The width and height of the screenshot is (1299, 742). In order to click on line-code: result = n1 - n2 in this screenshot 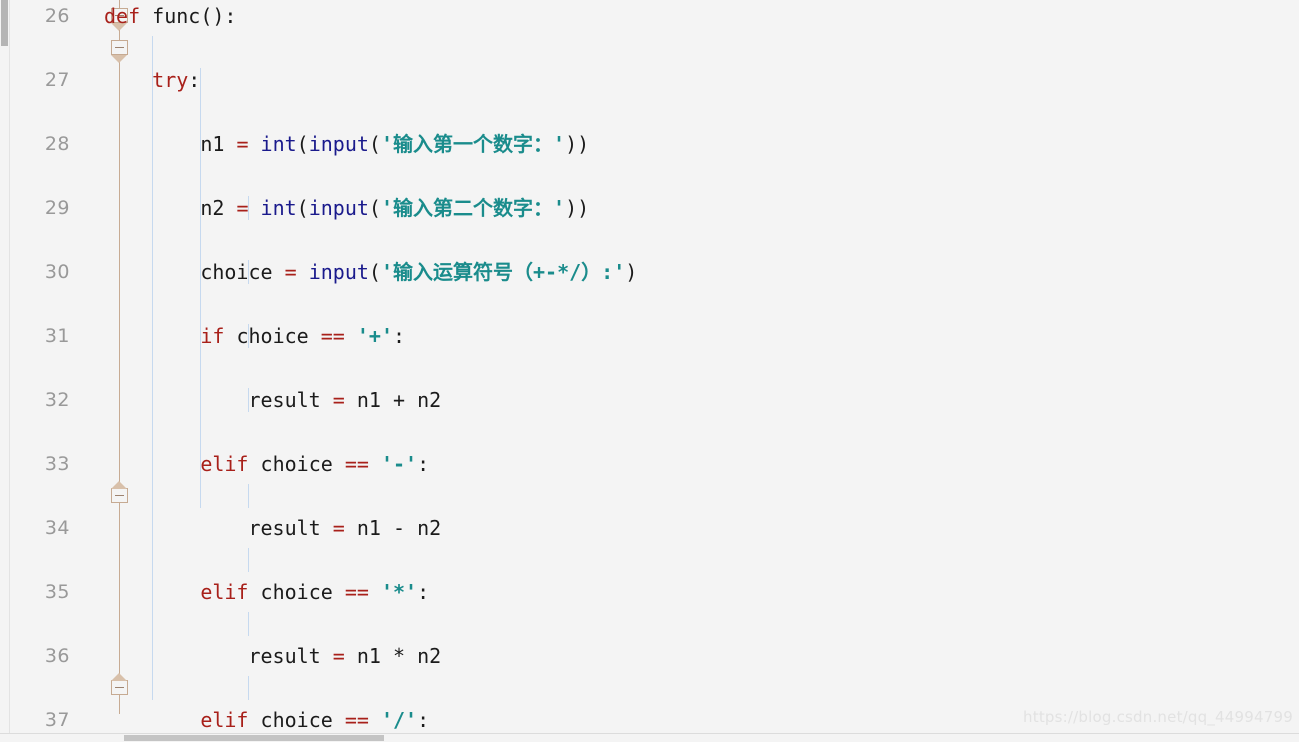, I will do `click(344, 528)`.